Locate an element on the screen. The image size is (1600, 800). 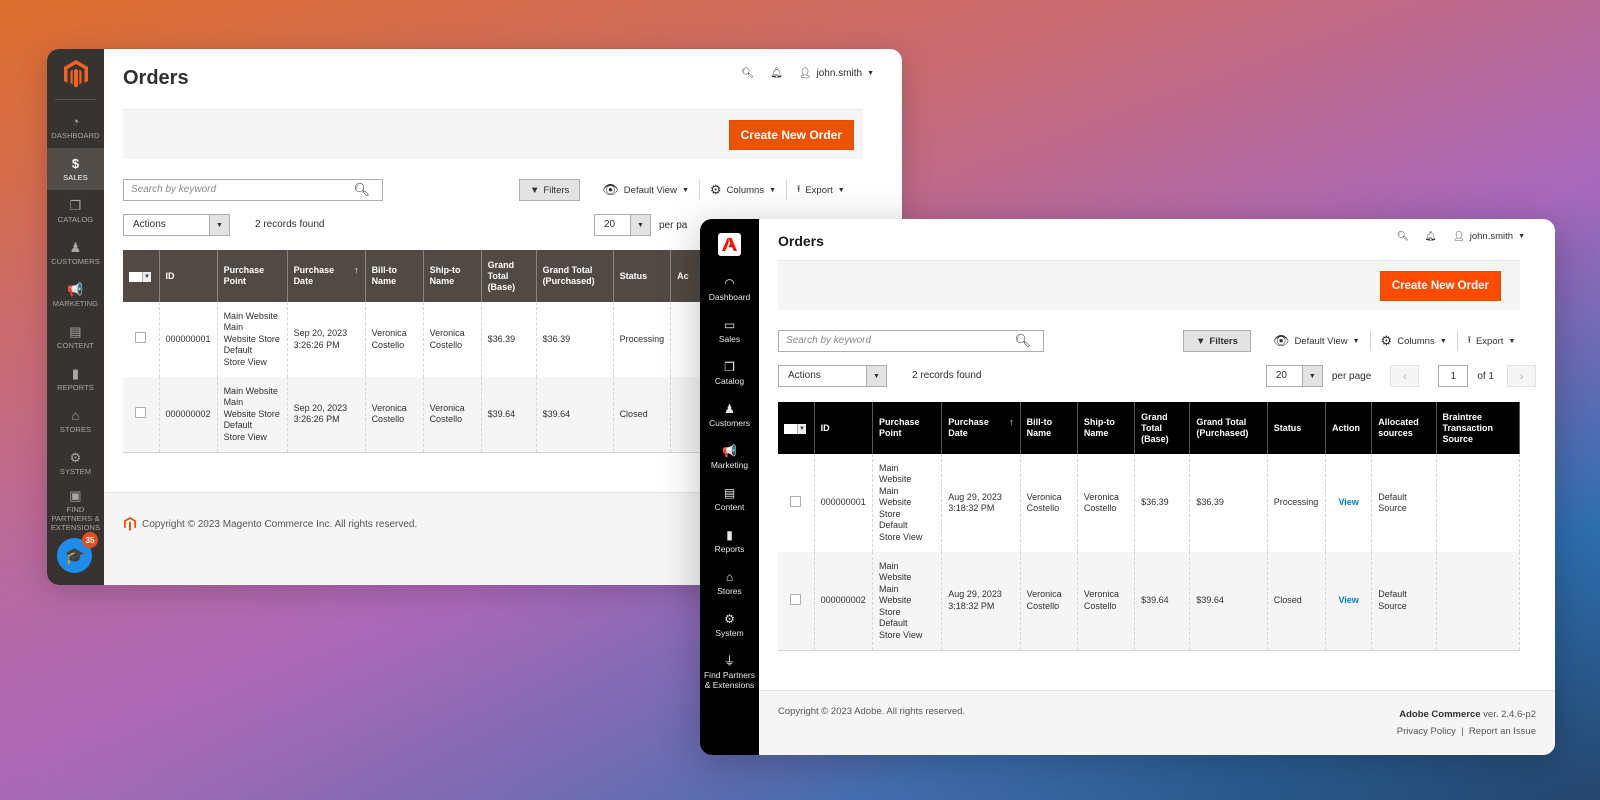
sidebar-item-customers: ♟ CUSTOMERS is located at coordinates (75, 253).